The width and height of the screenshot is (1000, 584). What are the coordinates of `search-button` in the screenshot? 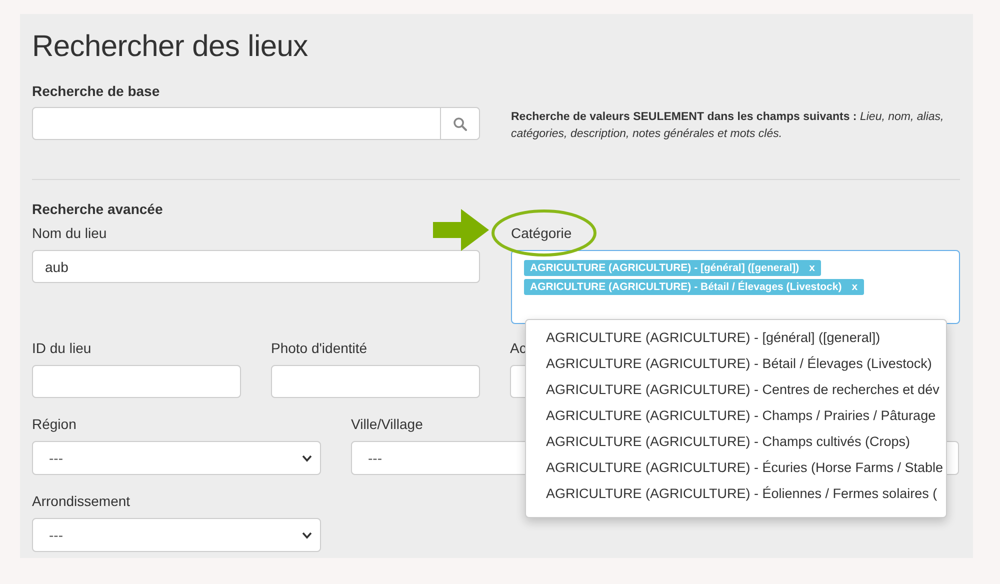 It's located at (459, 123).